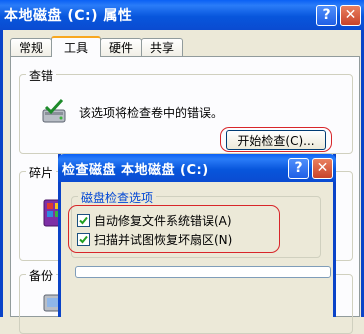 The height and width of the screenshot is (334, 364). Describe the element at coordinates (163, 240) in the screenshot. I see `scan-recover-label: 扫描并试图恢复坏扇区(N)` at that location.